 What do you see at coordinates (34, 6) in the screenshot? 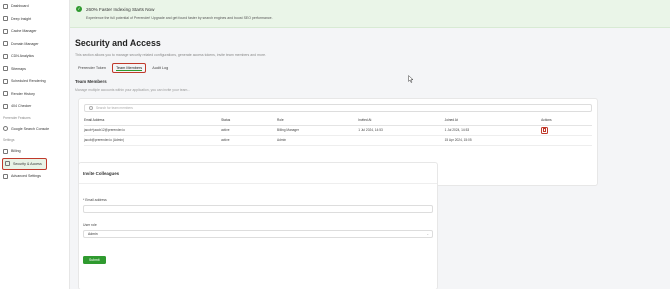
I see `sidebar-item-dashboard: Dashboard` at bounding box center [34, 6].